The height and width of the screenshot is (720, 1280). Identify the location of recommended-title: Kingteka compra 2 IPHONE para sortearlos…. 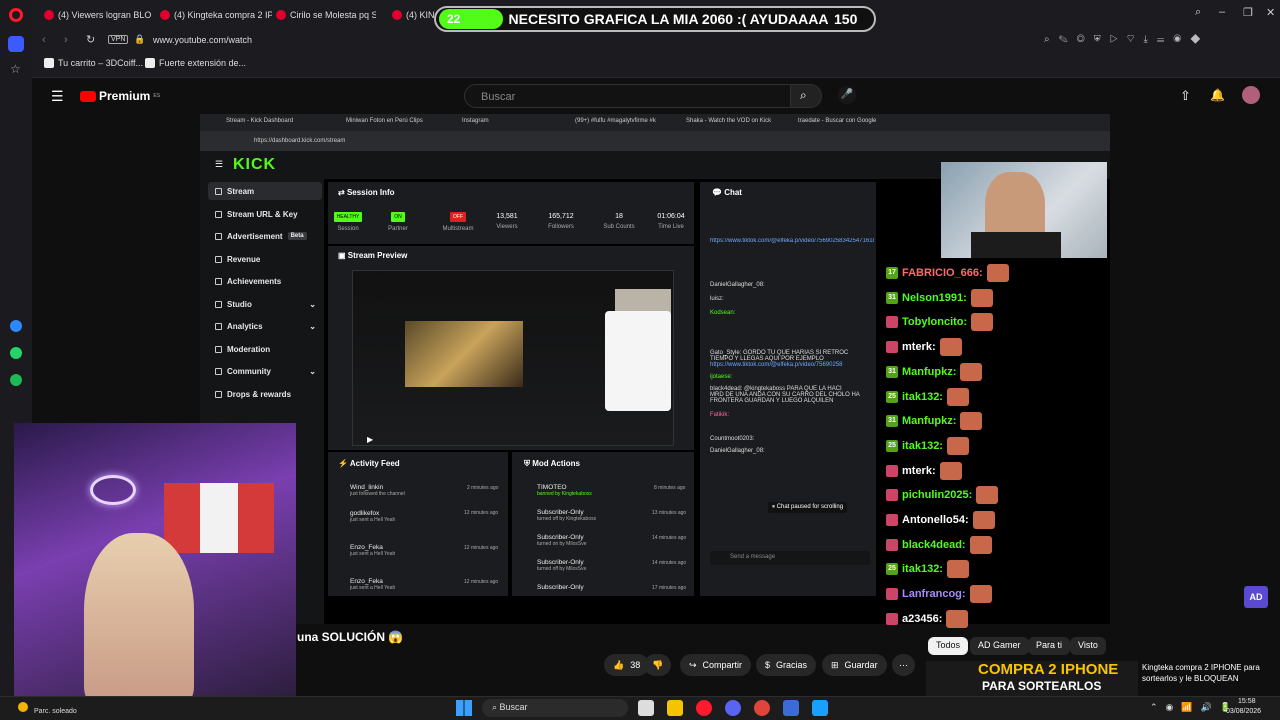
(1206, 673).